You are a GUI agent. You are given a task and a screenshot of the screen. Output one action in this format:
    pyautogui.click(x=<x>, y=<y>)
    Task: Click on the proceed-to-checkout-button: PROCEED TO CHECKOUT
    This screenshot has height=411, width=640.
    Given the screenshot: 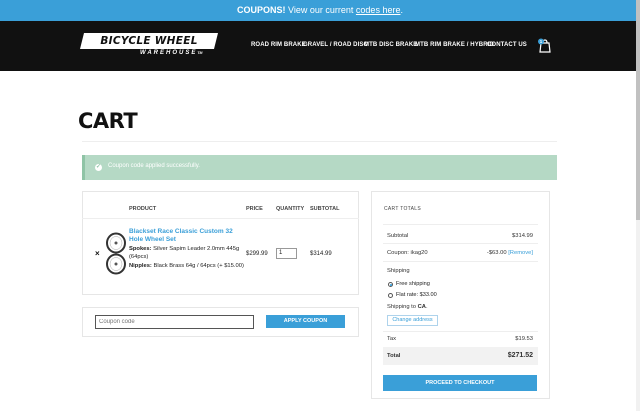 What is the action you would take?
    pyautogui.click(x=460, y=383)
    